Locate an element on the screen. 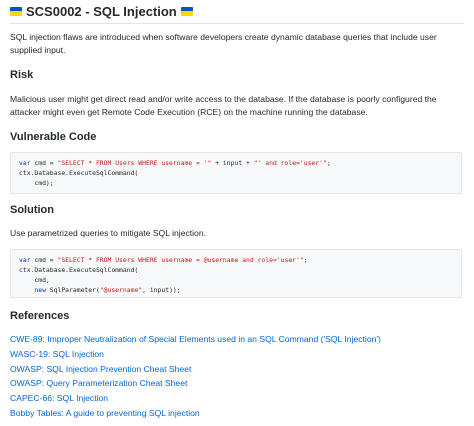 The height and width of the screenshot is (426, 474). page-title: SCS0002 - SQL Injection is located at coordinates (101, 11).